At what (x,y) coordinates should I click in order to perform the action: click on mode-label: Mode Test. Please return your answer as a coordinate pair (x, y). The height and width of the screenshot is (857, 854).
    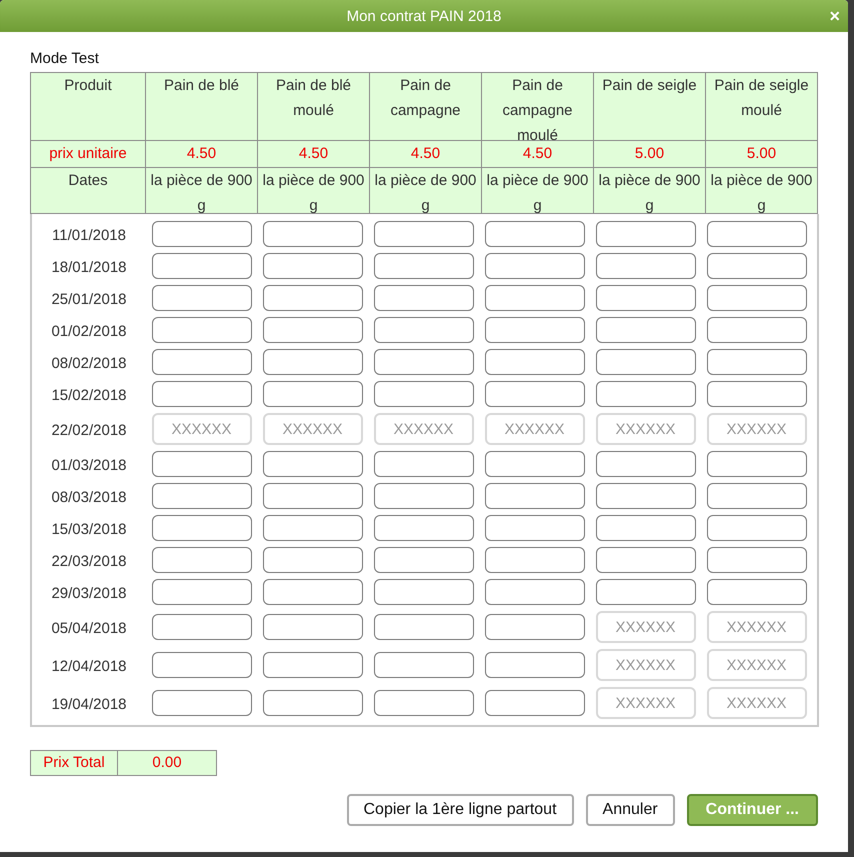
    Looking at the image, I should click on (65, 58).